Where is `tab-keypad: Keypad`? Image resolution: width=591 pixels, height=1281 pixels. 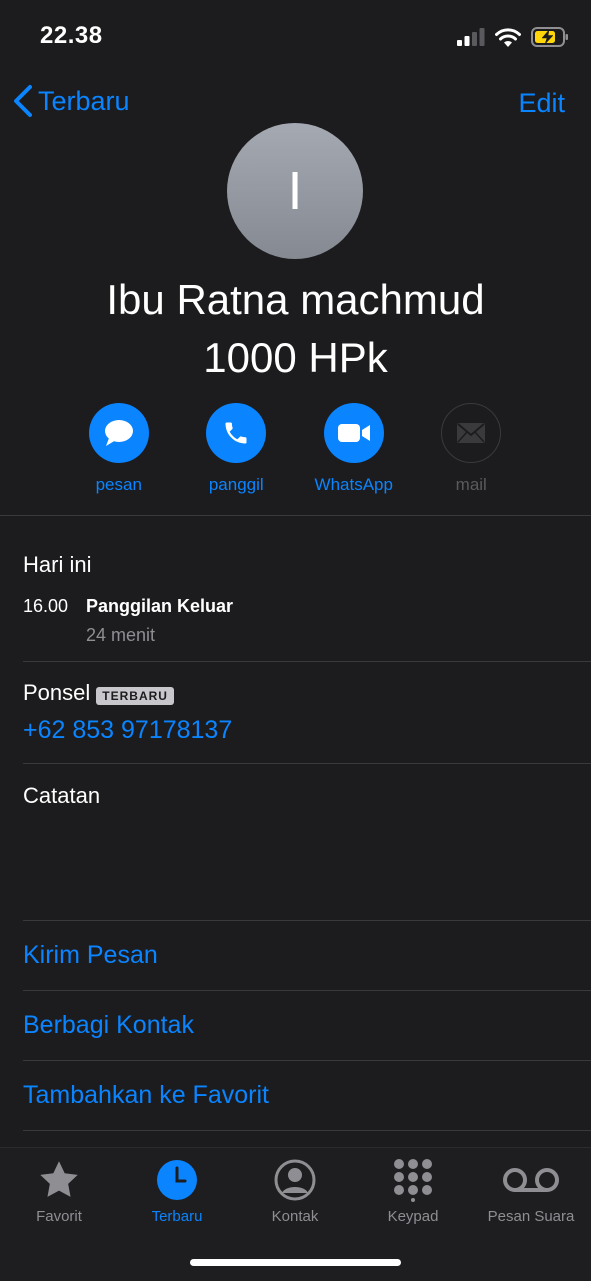 tab-keypad: Keypad is located at coordinates (413, 1191).